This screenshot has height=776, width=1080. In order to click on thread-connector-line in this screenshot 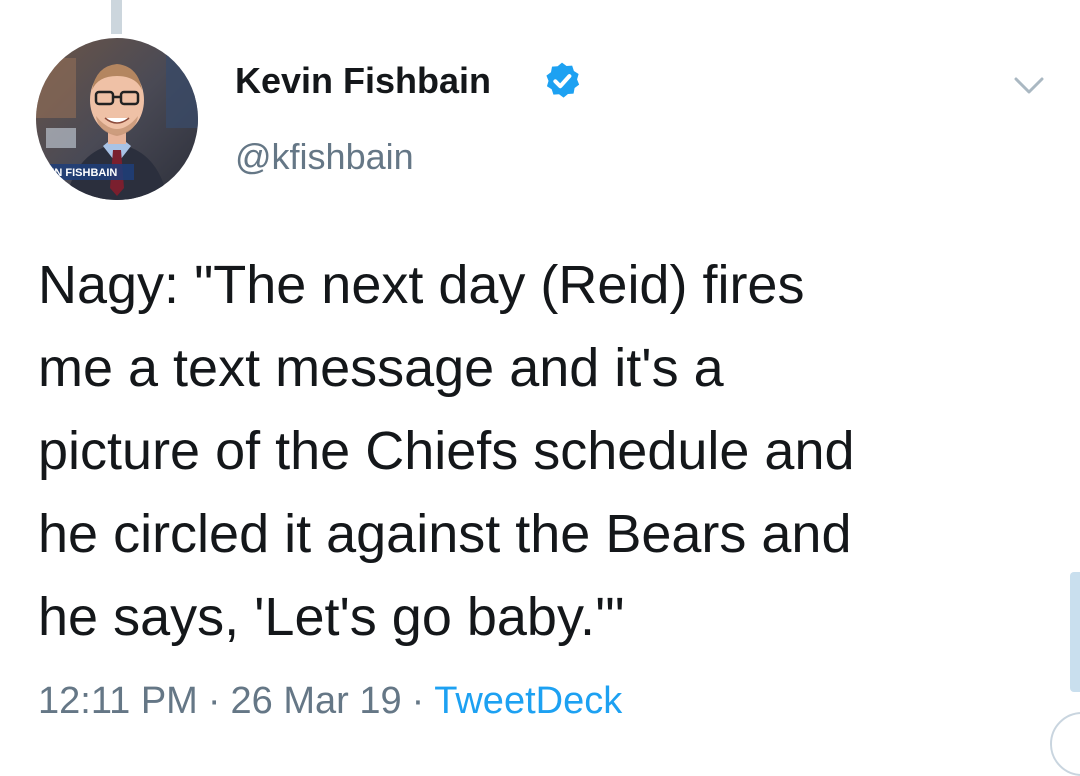, I will do `click(116, 17)`.